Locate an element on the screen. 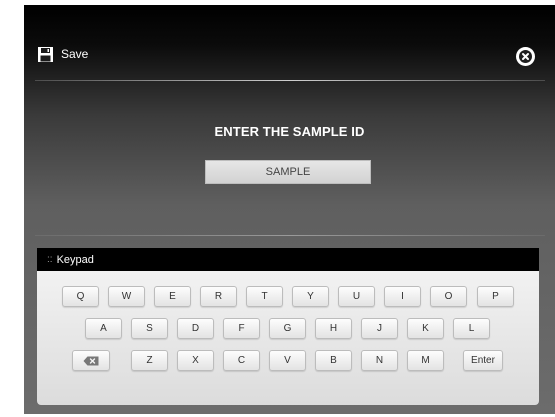 The height and width of the screenshot is (417, 555). key-m: M is located at coordinates (425, 360).